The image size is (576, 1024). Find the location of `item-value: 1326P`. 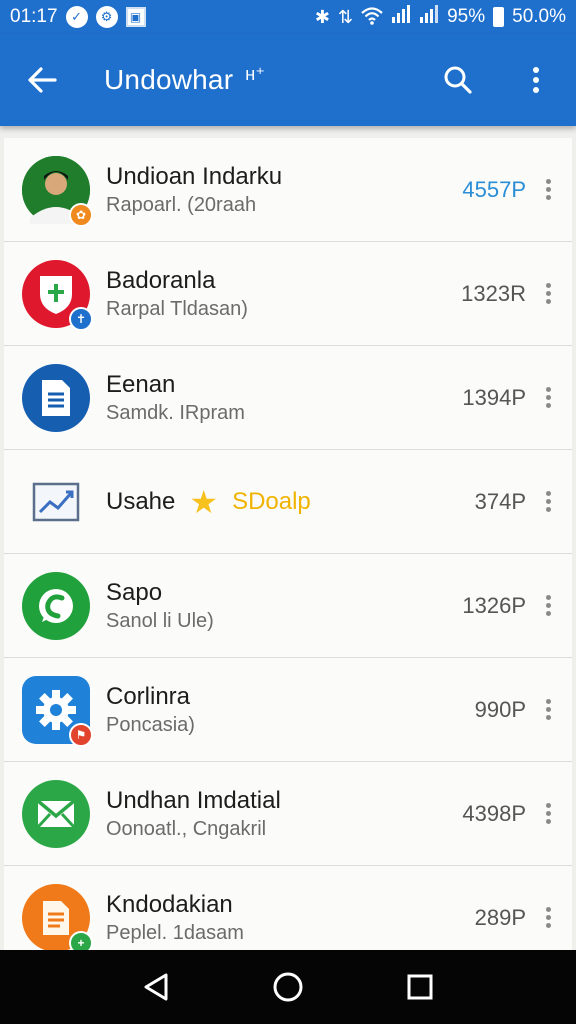

item-value: 1326P is located at coordinates (494, 605).